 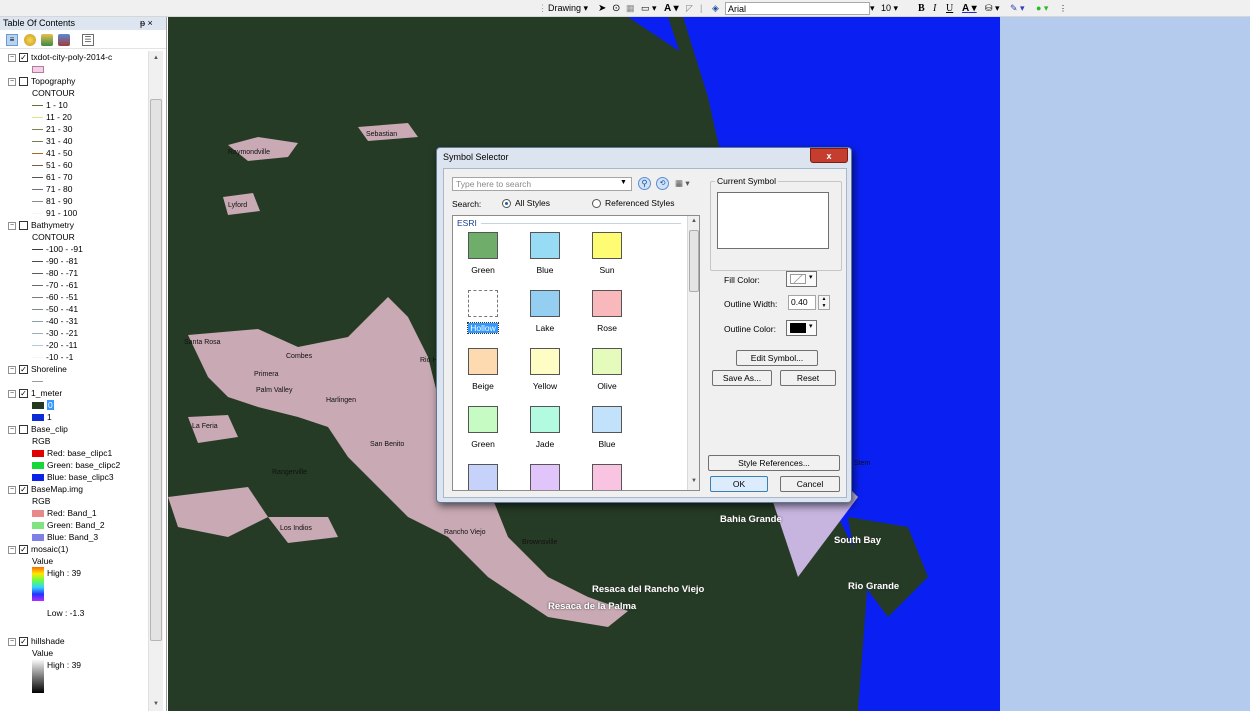 What do you see at coordinates (824, 302) in the screenshot?
I see `outline-width-spinner: ▲ ▼` at bounding box center [824, 302].